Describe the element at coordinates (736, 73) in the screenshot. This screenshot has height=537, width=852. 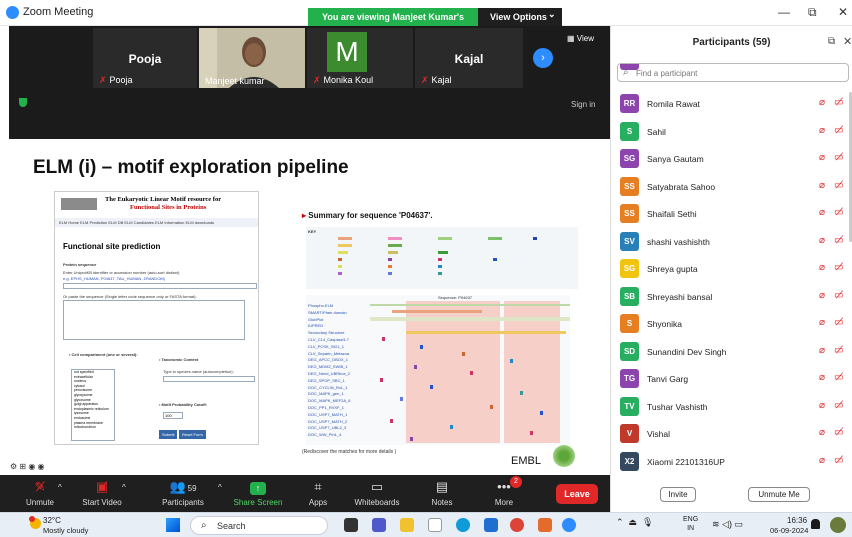
I see `search-input` at that location.